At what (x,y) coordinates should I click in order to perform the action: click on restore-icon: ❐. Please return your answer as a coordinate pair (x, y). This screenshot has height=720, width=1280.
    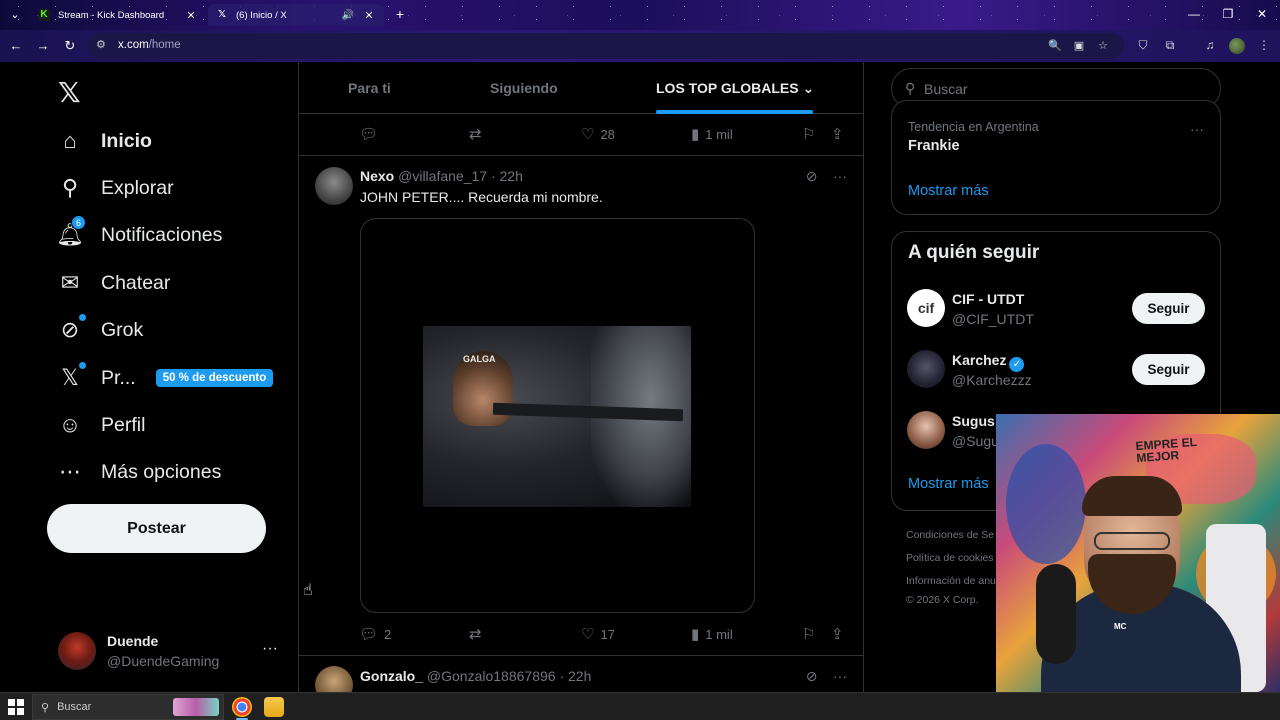
    Looking at the image, I should click on (1228, 14).